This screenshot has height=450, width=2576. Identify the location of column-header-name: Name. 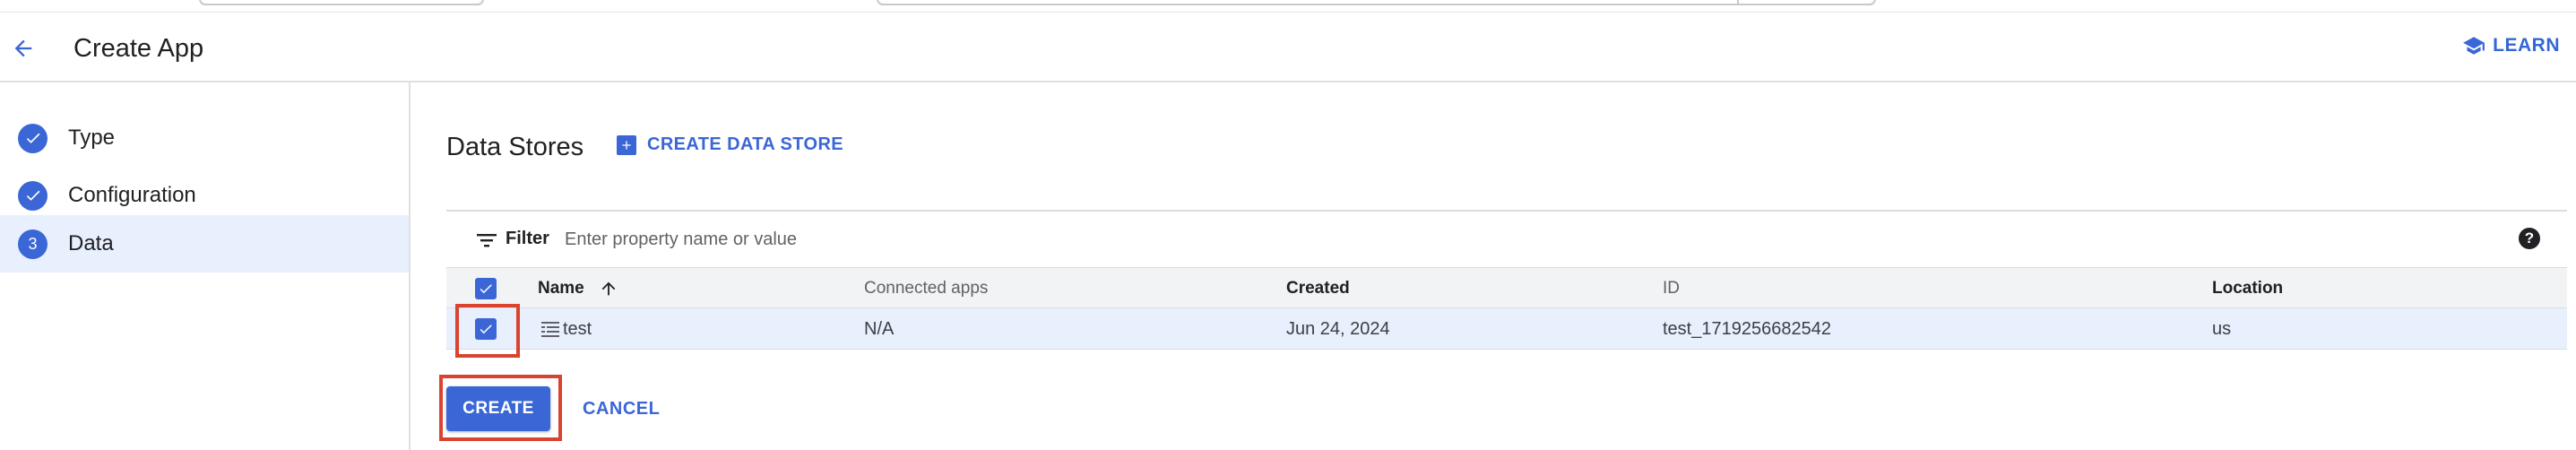
(578, 288).